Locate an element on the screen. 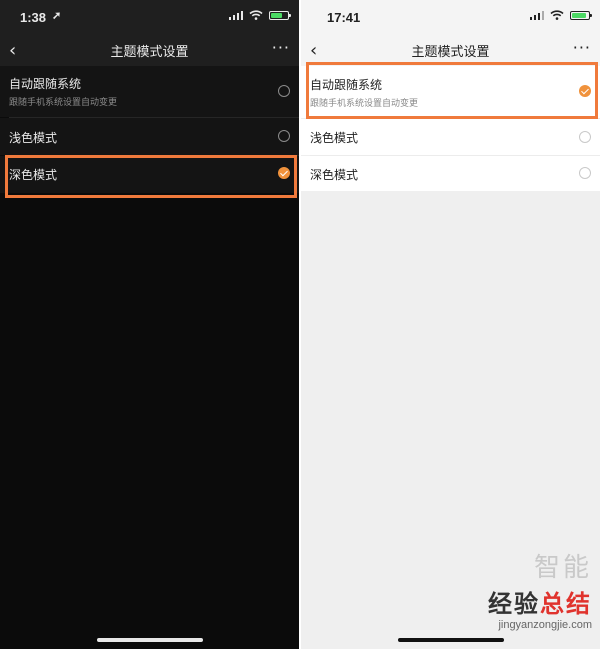 This screenshot has width=600, height=649. location-arrow-icon: ➚ is located at coordinates (57, 16).